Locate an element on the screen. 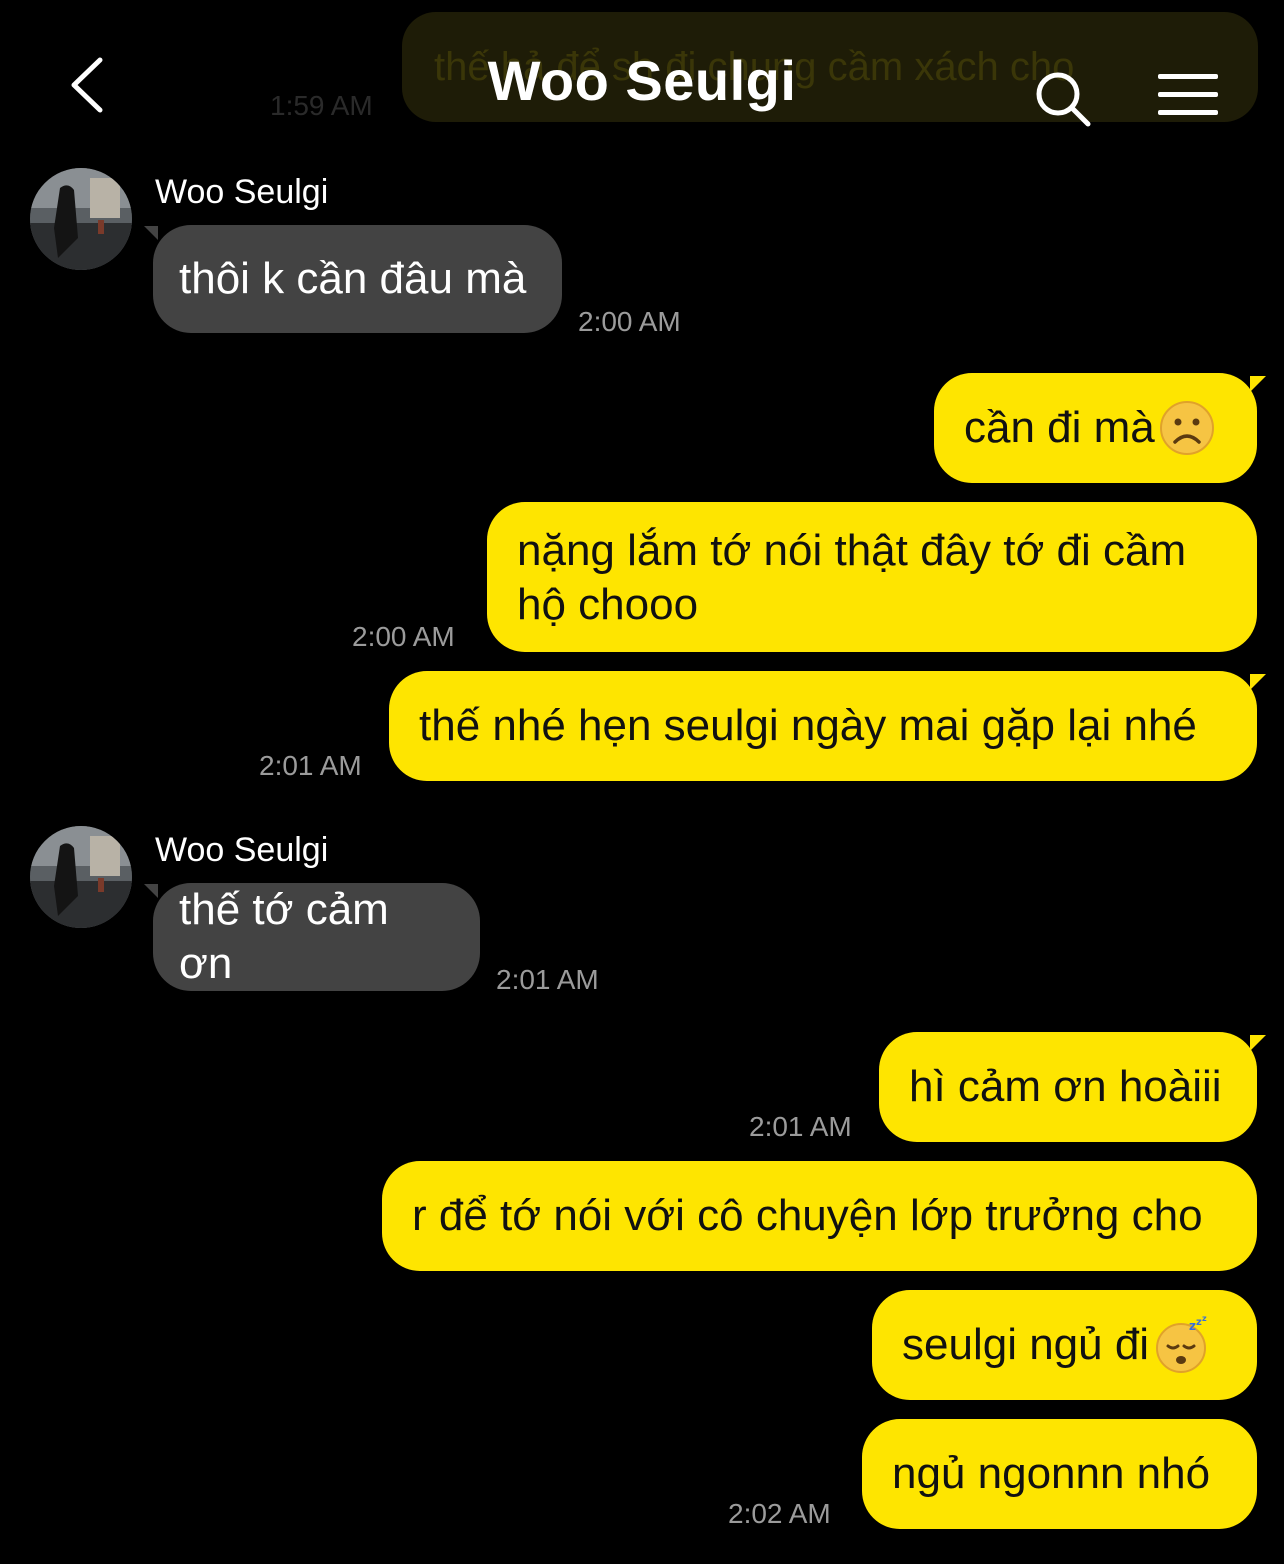 This screenshot has height=1564, width=1284. message-bubble-outgoing: ngủ ngonnn nhó is located at coordinates (1059, 1474).